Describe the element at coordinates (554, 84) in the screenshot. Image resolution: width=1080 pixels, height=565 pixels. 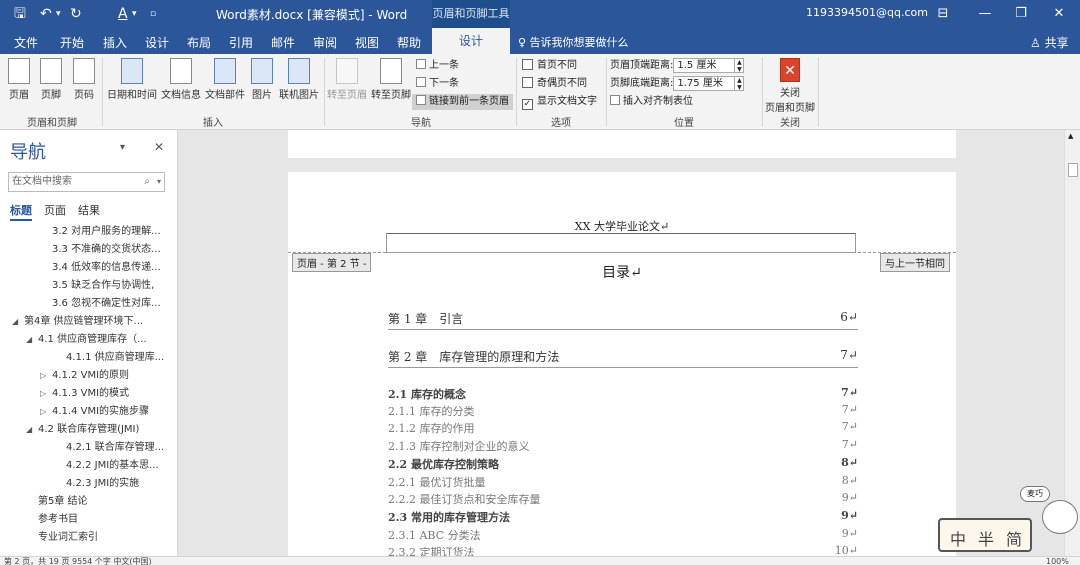
I see `different-odd-even-checkbox: 奇偶页不同` at that location.